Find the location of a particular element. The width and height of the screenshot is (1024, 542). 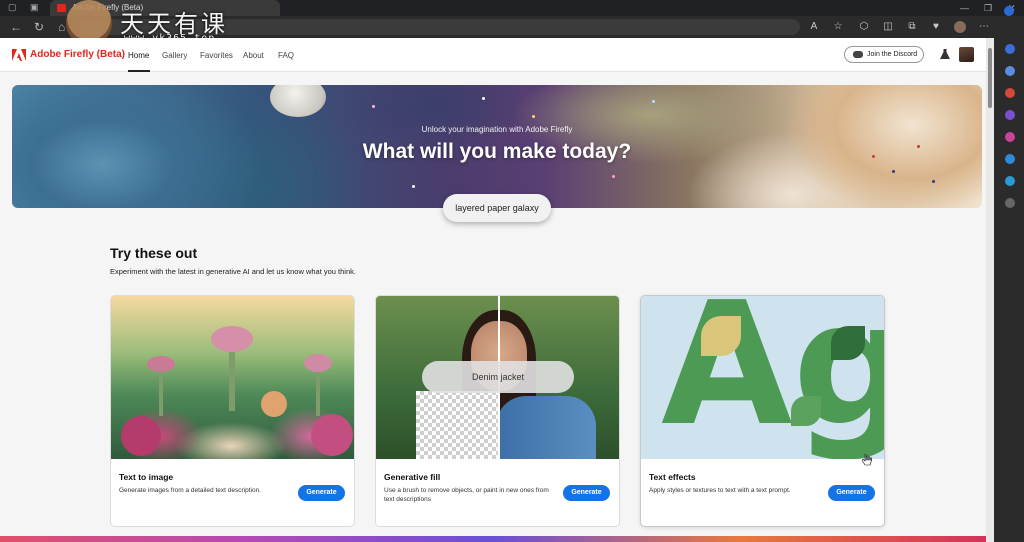

split-screen-icon: ◫ is located at coordinates (888, 27).